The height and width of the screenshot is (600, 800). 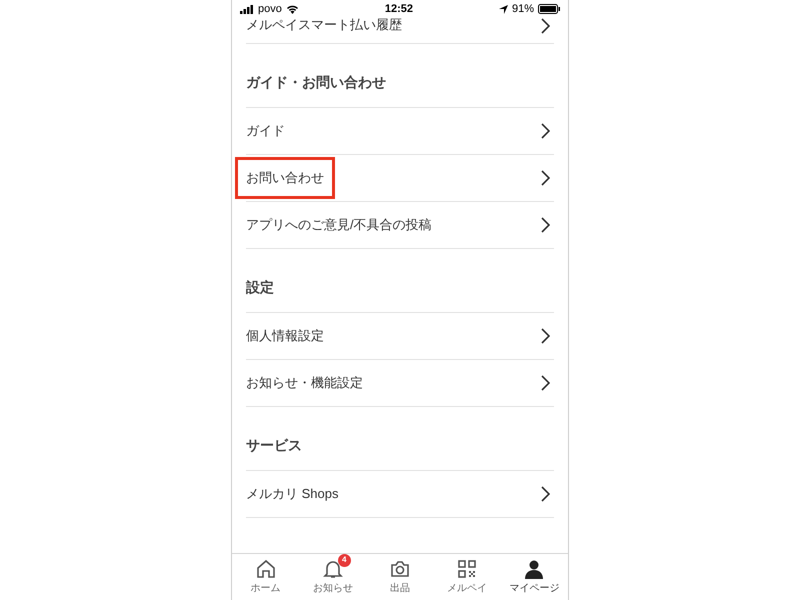 I want to click on signal-icon, so click(x=247, y=9).